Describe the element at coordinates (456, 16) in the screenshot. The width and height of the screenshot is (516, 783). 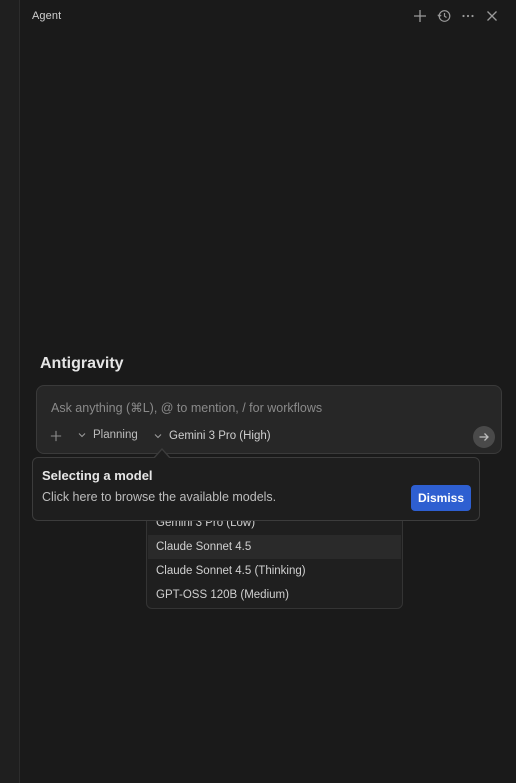
I see `header-actions` at that location.